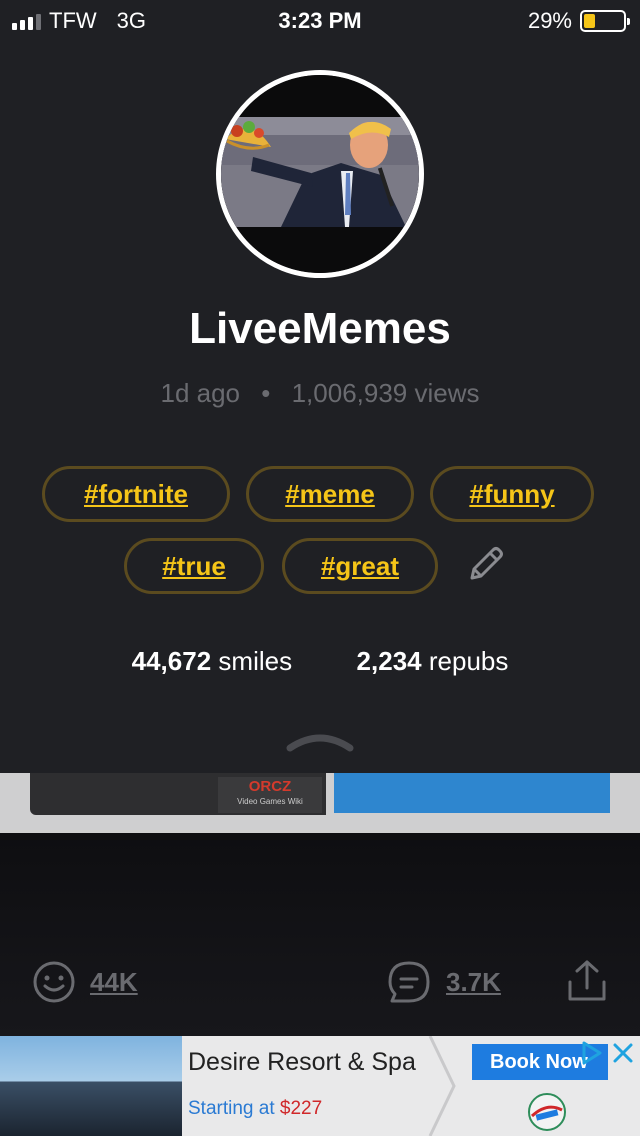 Image resolution: width=640 pixels, height=1136 pixels. I want to click on avatar, so click(320, 174).